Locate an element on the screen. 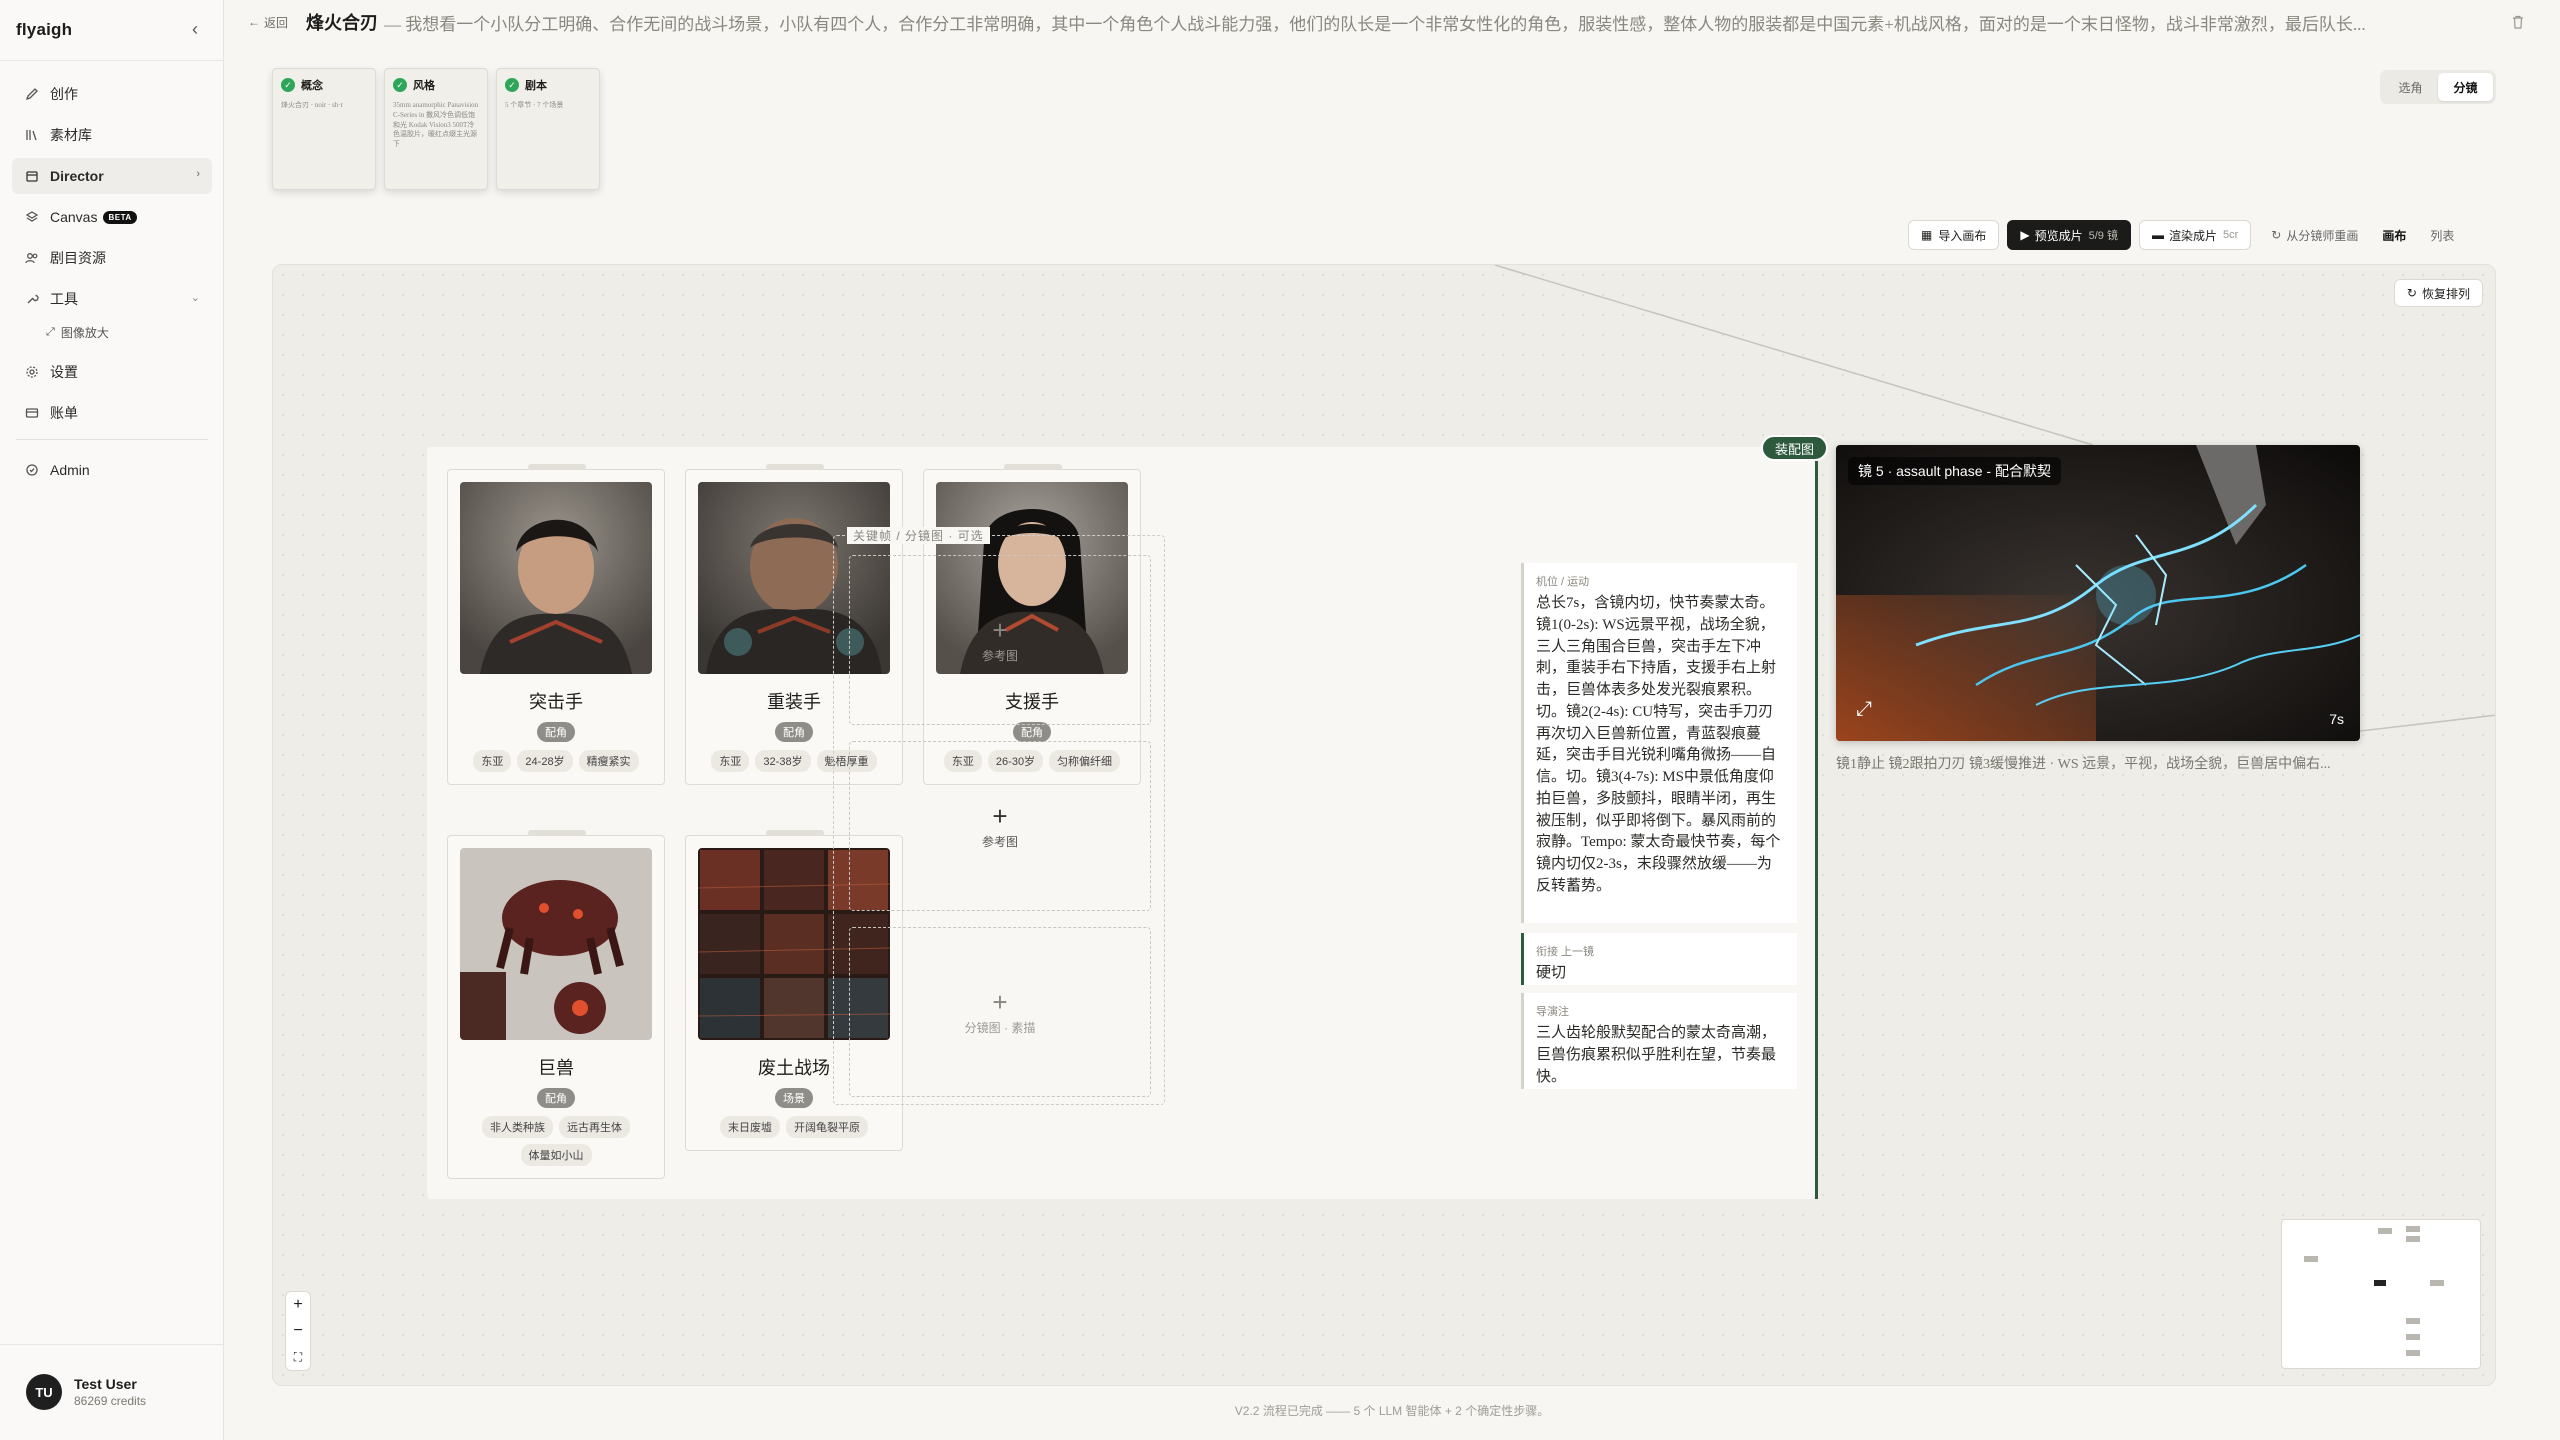  shot-preview-card: 镜 5 · assault phase - 配合默契 ⤢ 7s is located at coordinates (2098, 593).